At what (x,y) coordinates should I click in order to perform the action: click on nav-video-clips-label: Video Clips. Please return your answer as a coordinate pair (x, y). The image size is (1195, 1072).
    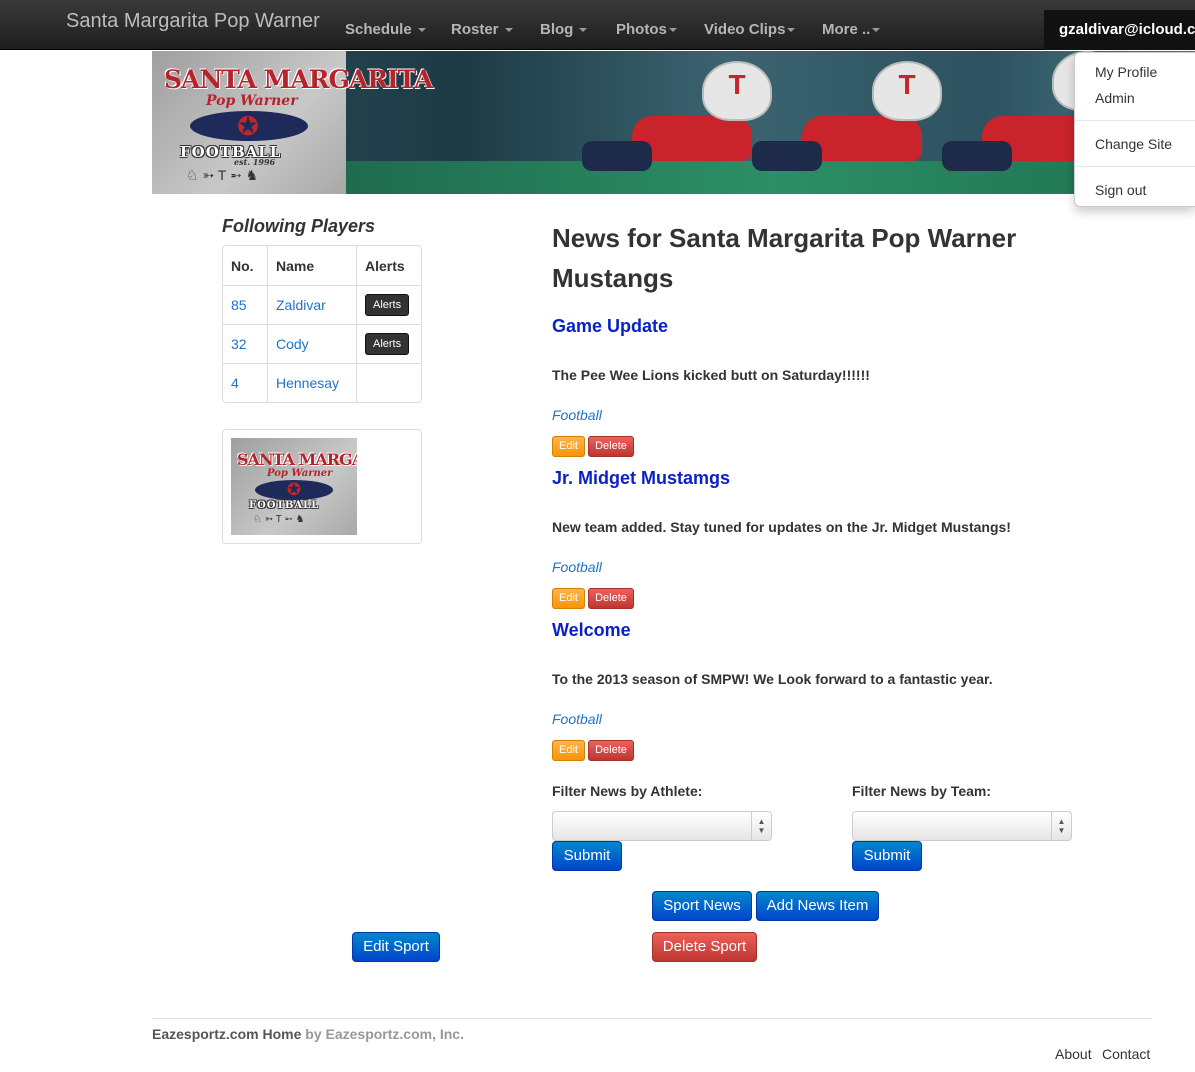
    Looking at the image, I should click on (745, 29).